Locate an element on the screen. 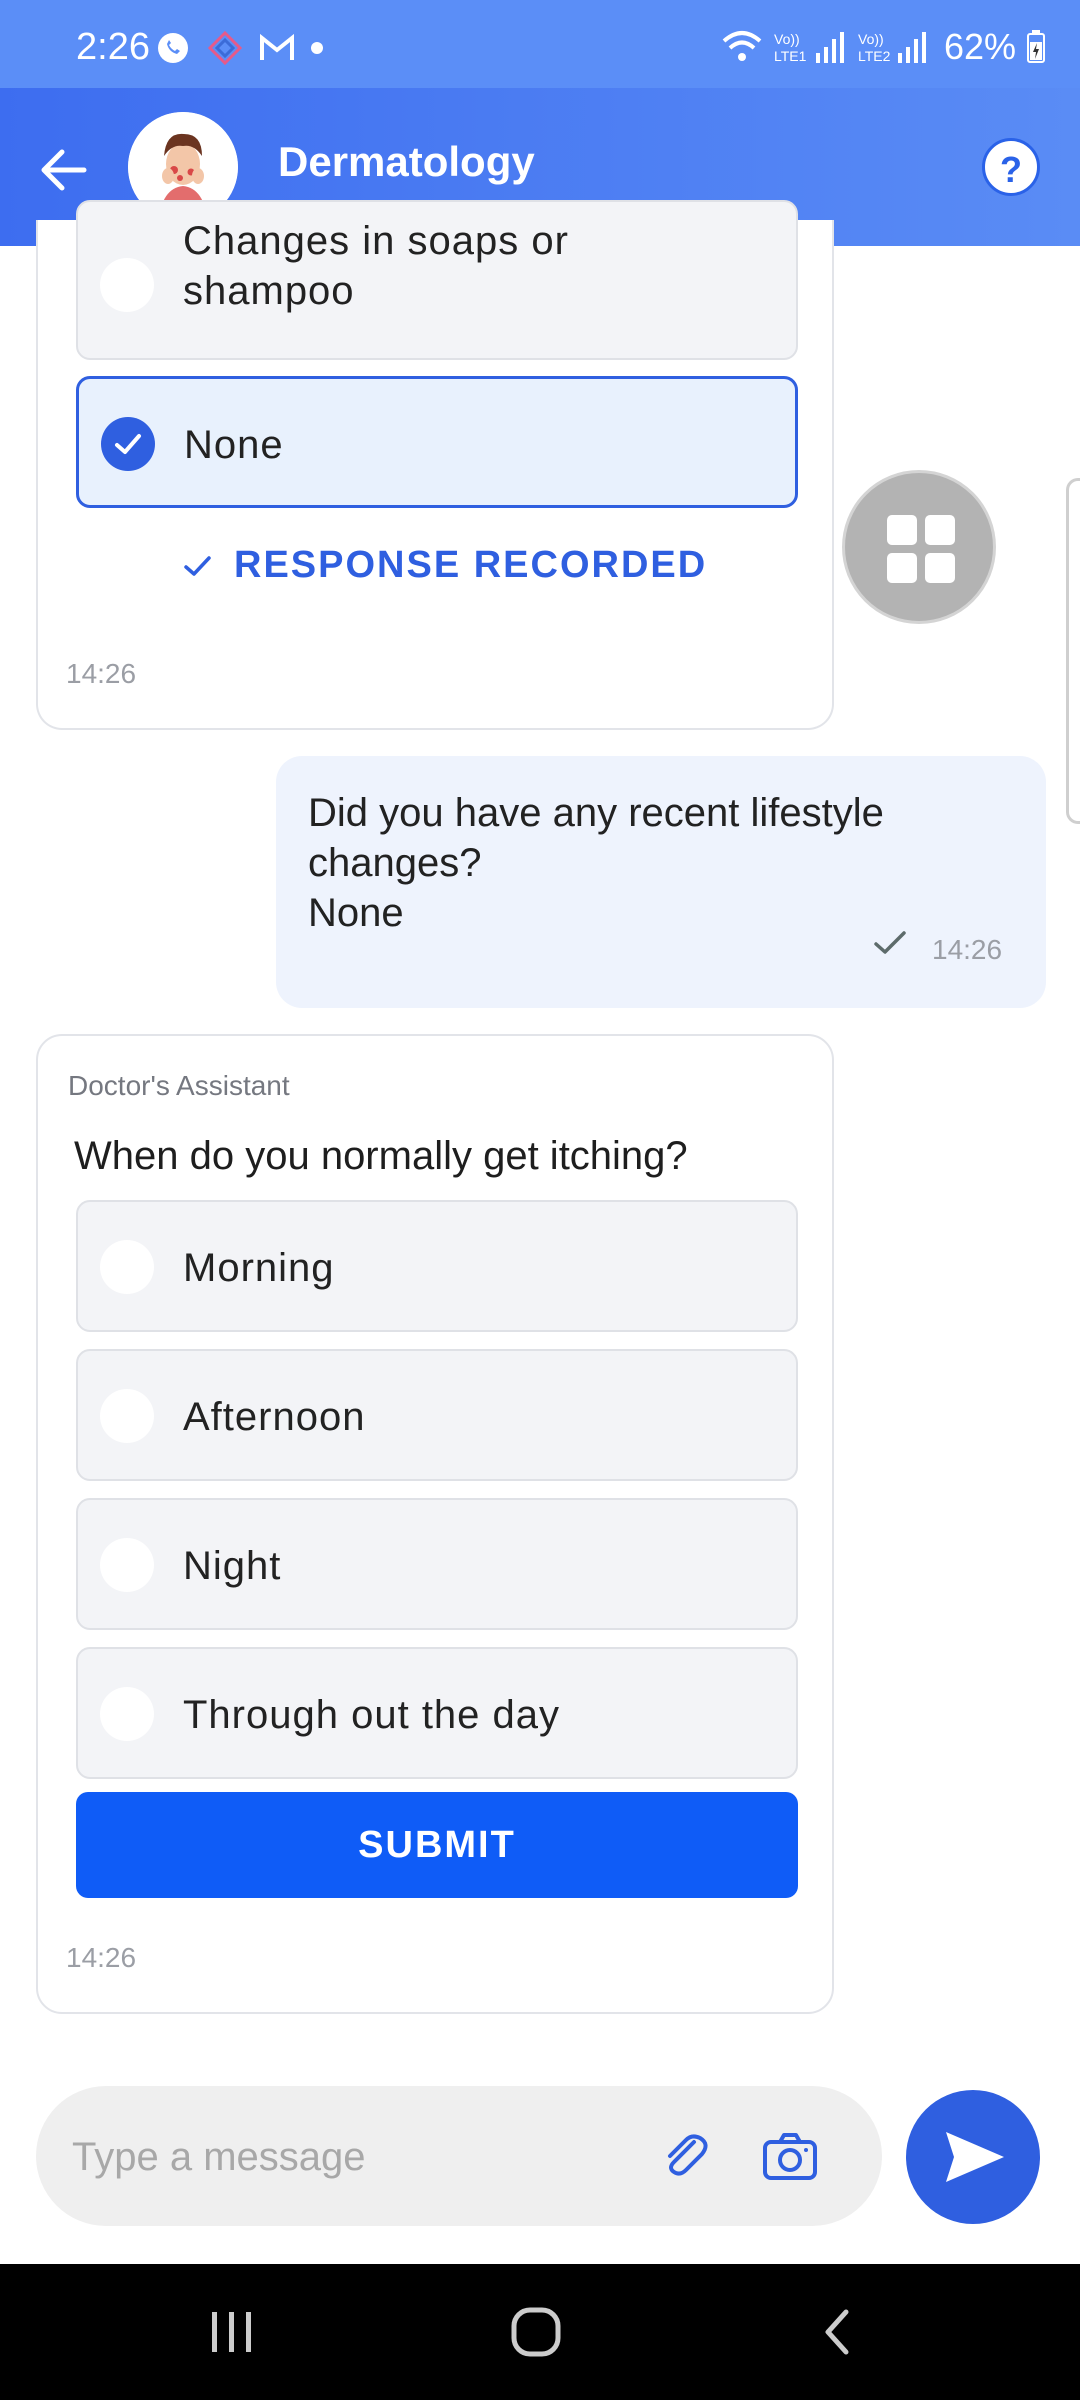  wifi-icon is located at coordinates (742, 46).